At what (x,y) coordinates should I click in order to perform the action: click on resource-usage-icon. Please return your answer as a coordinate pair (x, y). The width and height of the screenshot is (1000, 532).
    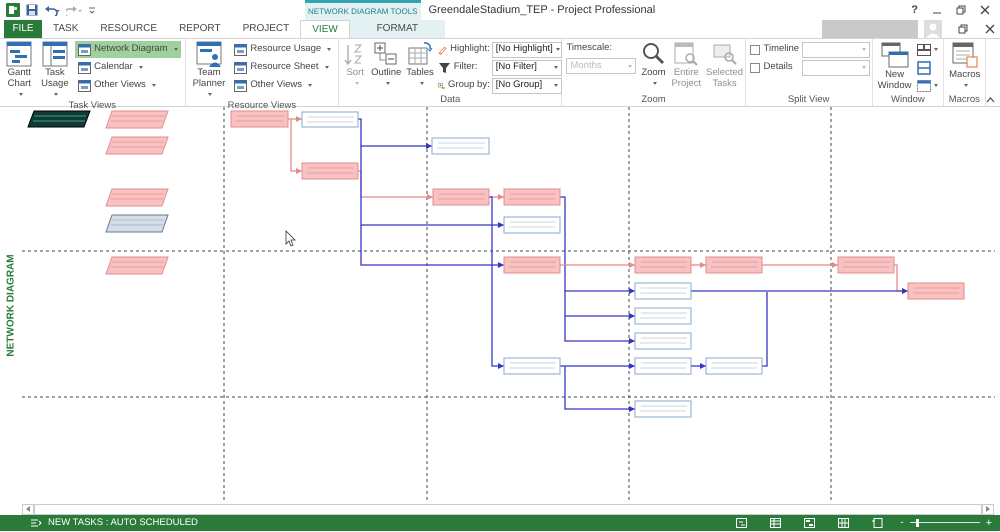
    Looking at the image, I should click on (241, 50).